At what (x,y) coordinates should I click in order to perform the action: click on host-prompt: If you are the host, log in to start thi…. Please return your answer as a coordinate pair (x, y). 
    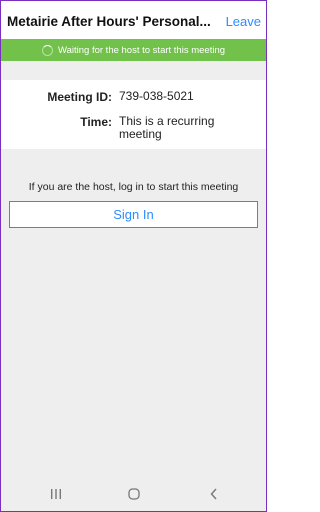
    Looking at the image, I should click on (133, 187).